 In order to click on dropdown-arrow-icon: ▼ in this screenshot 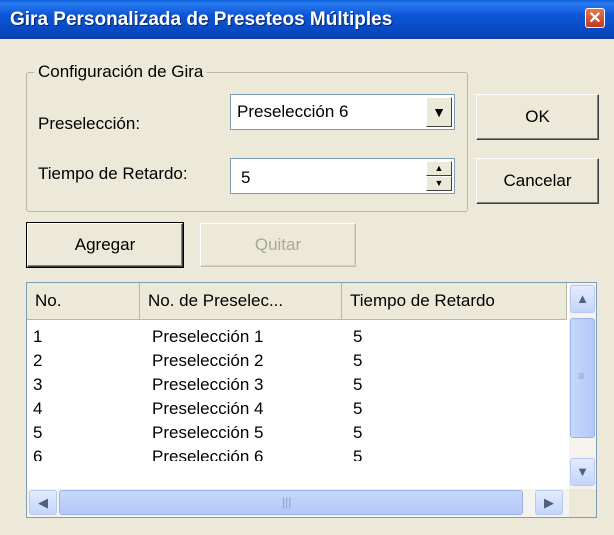, I will do `click(439, 112)`.